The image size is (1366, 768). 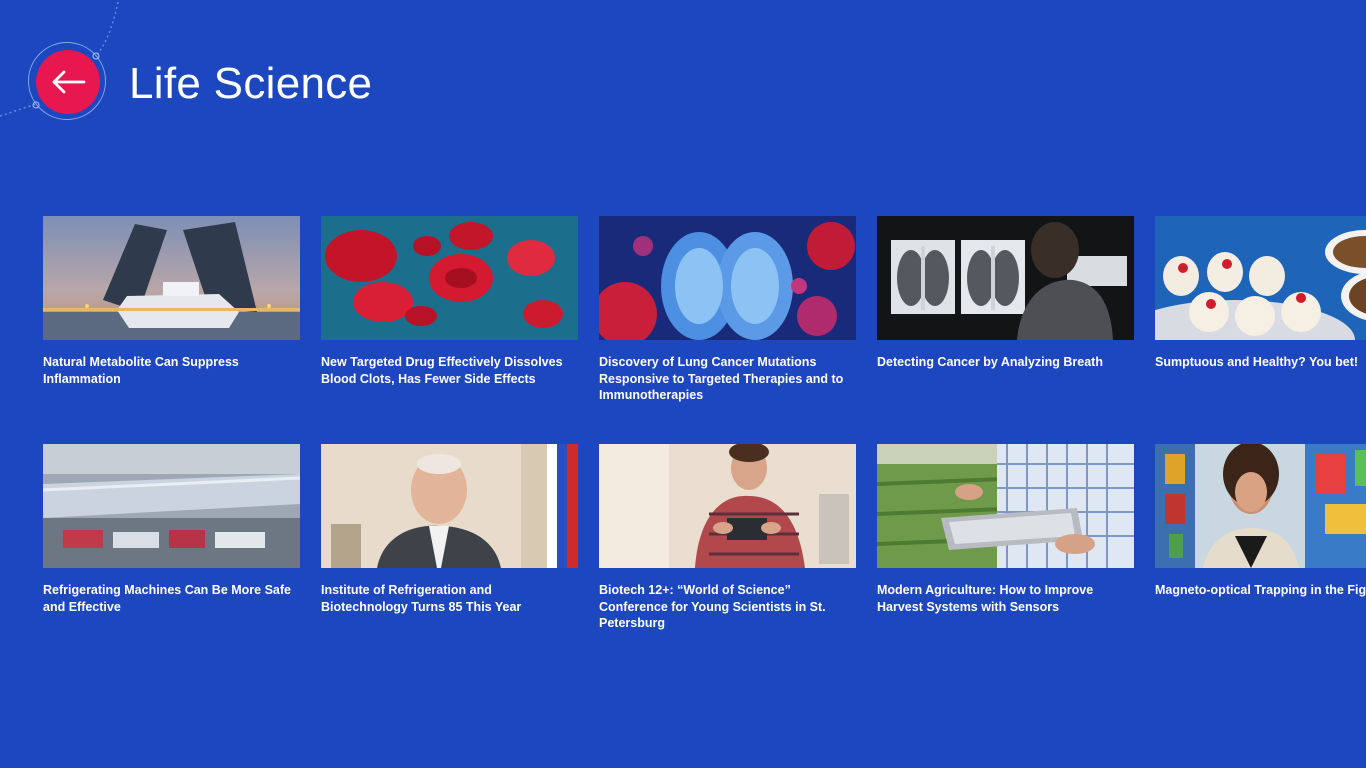 I want to click on back-button, so click(x=68, y=82).